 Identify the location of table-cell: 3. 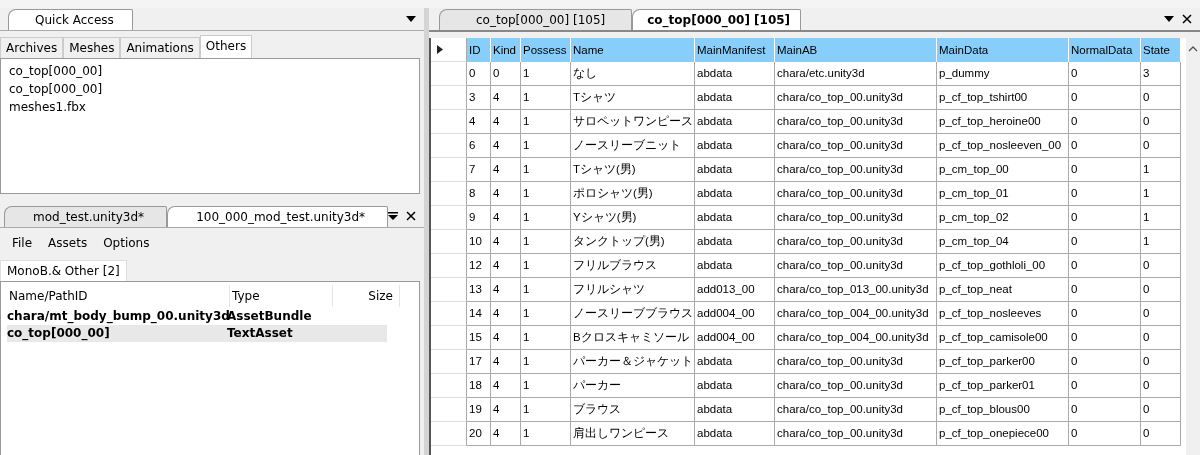
(479, 98).